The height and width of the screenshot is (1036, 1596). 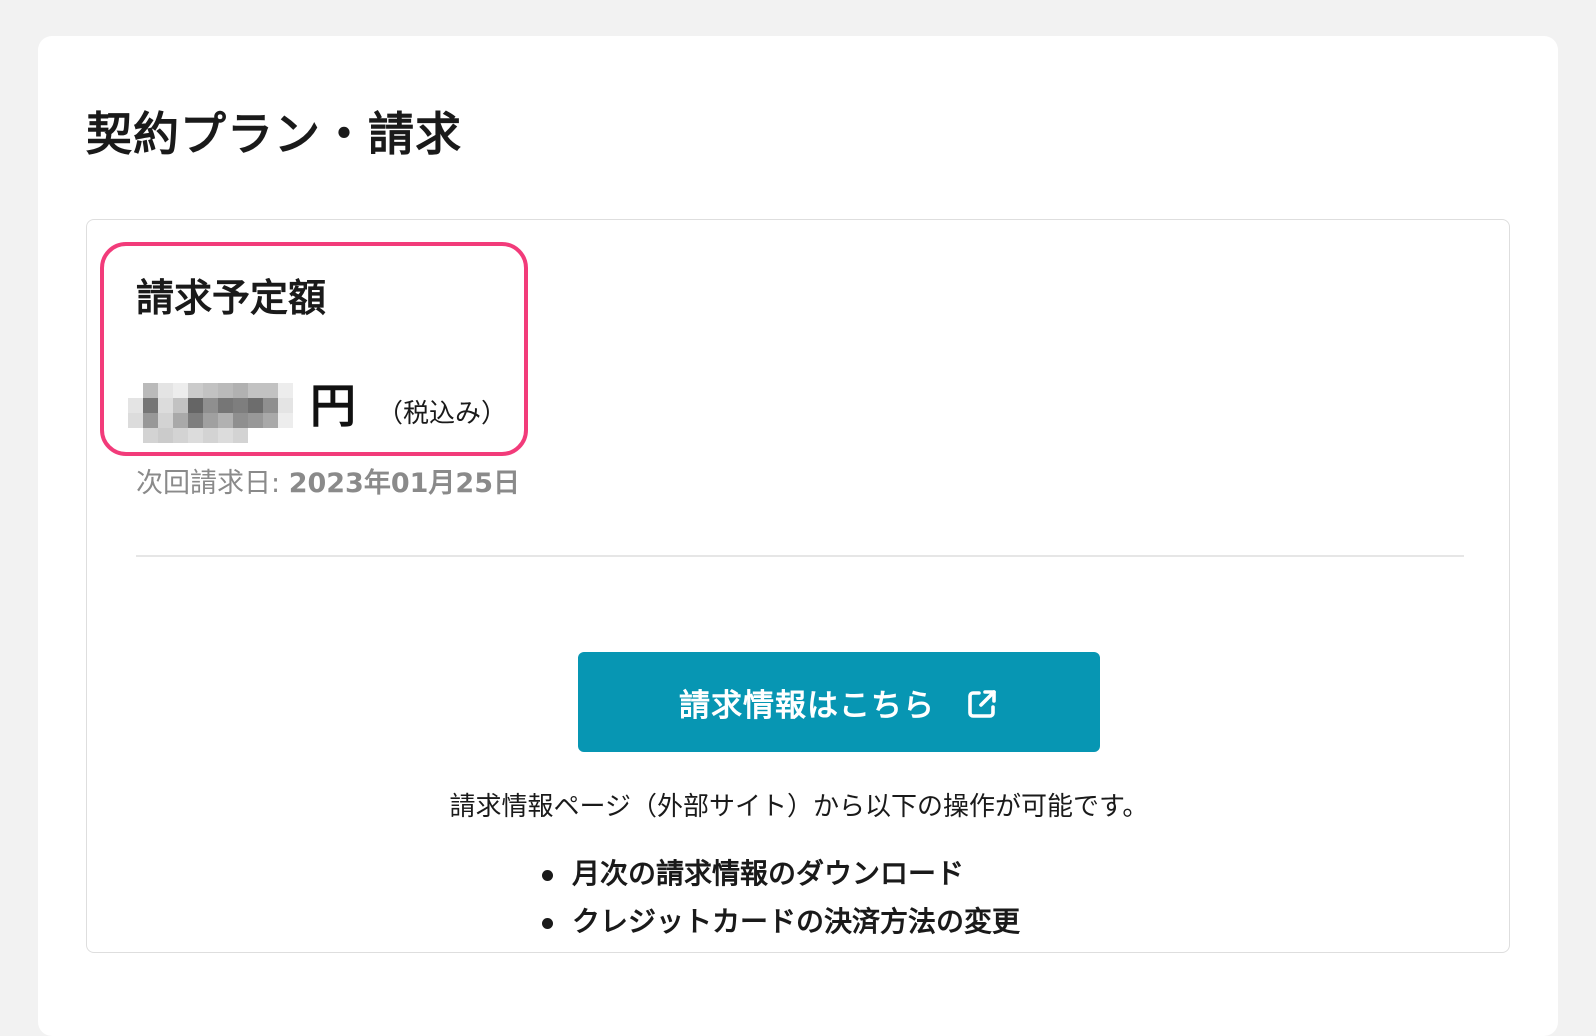 I want to click on billing-amount-label: 請求予定額, so click(x=231, y=298).